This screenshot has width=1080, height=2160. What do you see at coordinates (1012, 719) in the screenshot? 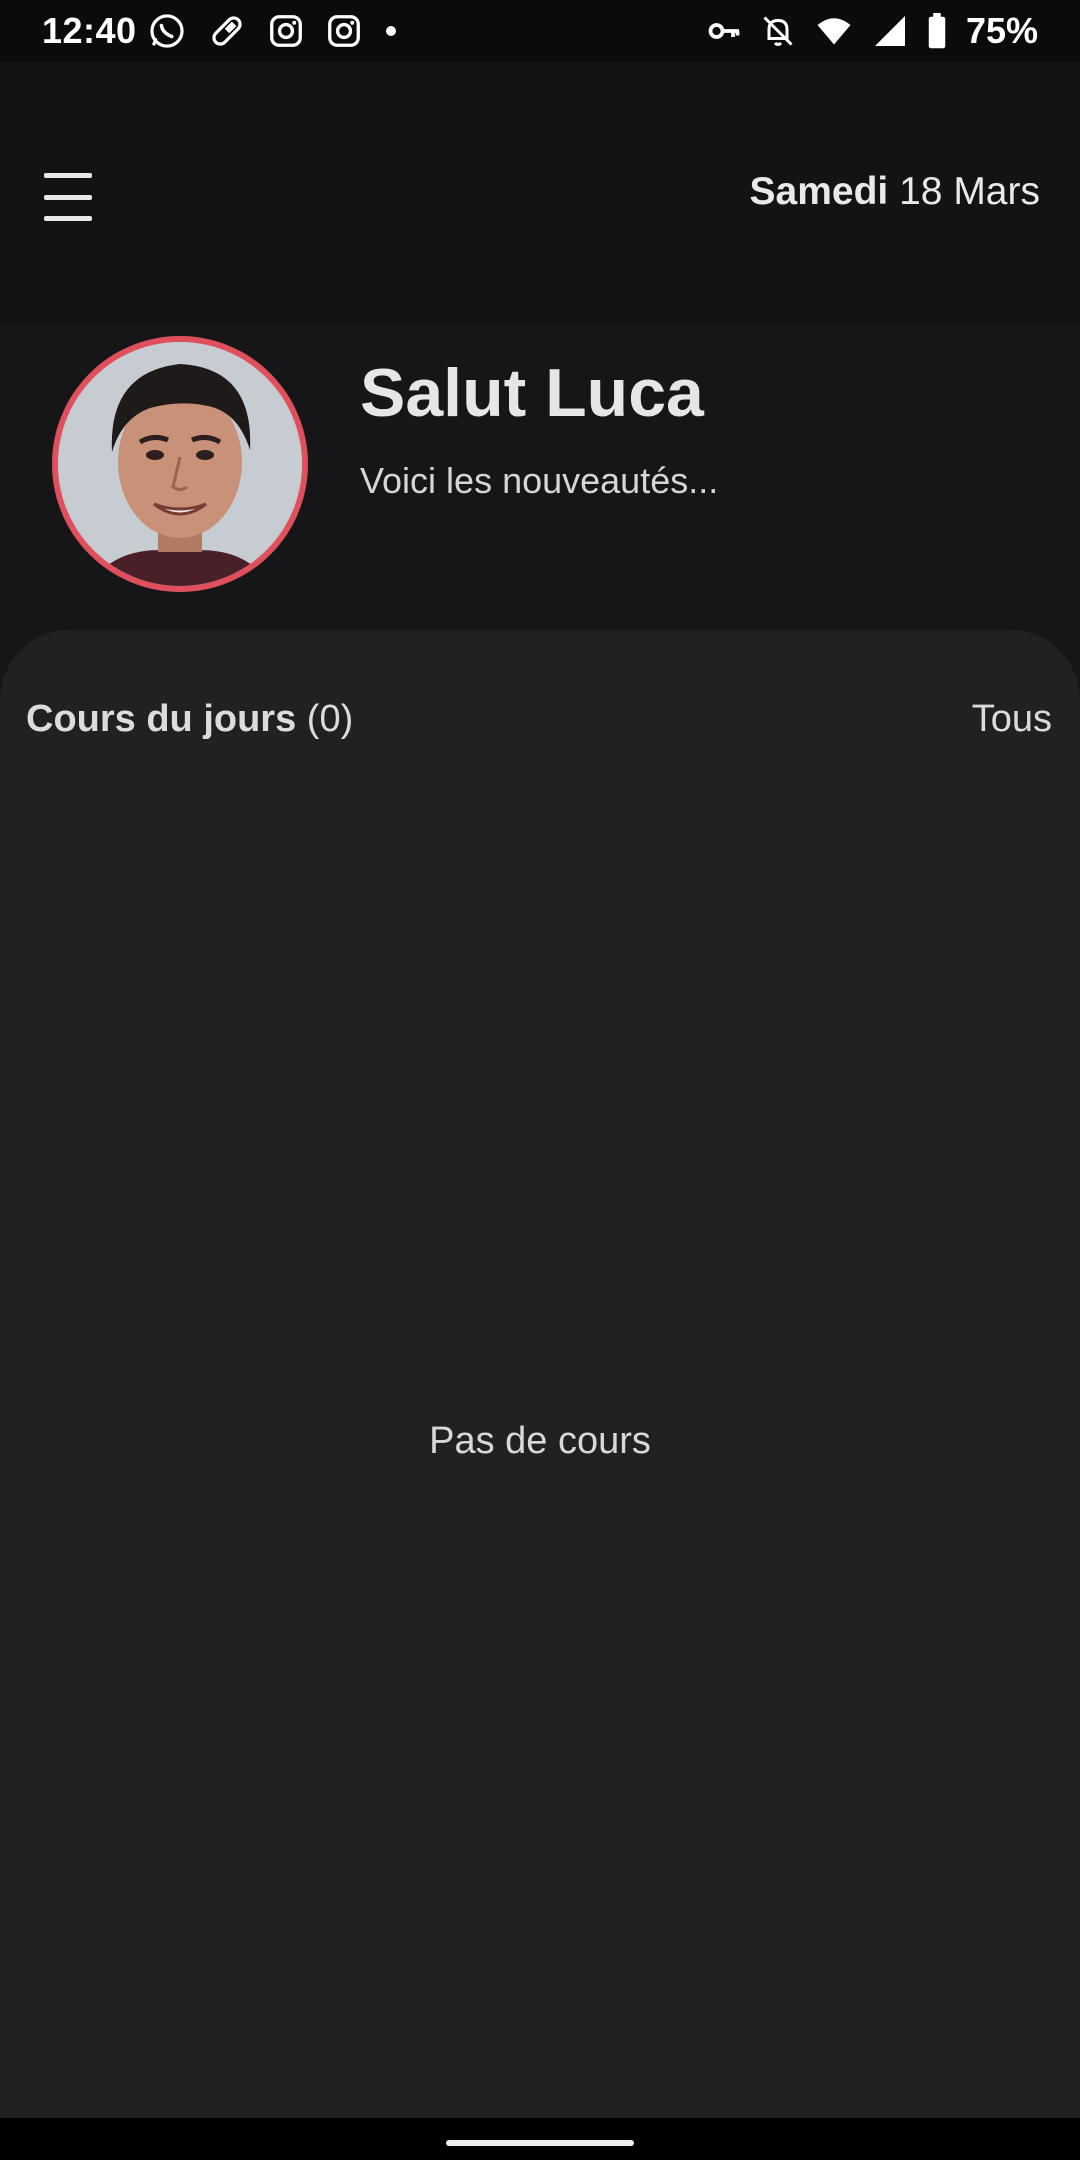
I see `see-all-link: Tous` at bounding box center [1012, 719].